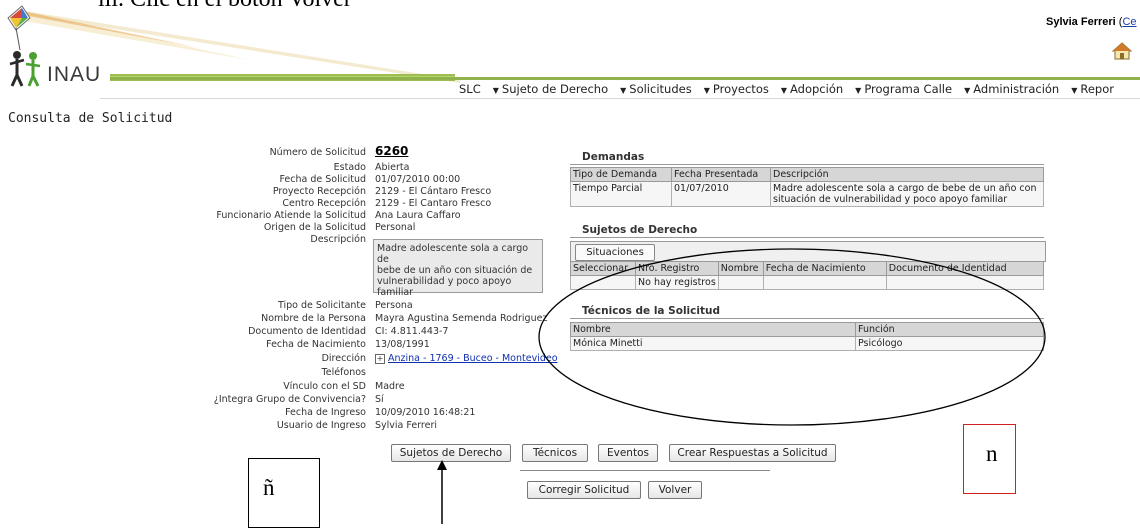 The height and width of the screenshot is (528, 1140). I want to click on descripcion-line: bebe de un año con situación de, so click(455, 270).